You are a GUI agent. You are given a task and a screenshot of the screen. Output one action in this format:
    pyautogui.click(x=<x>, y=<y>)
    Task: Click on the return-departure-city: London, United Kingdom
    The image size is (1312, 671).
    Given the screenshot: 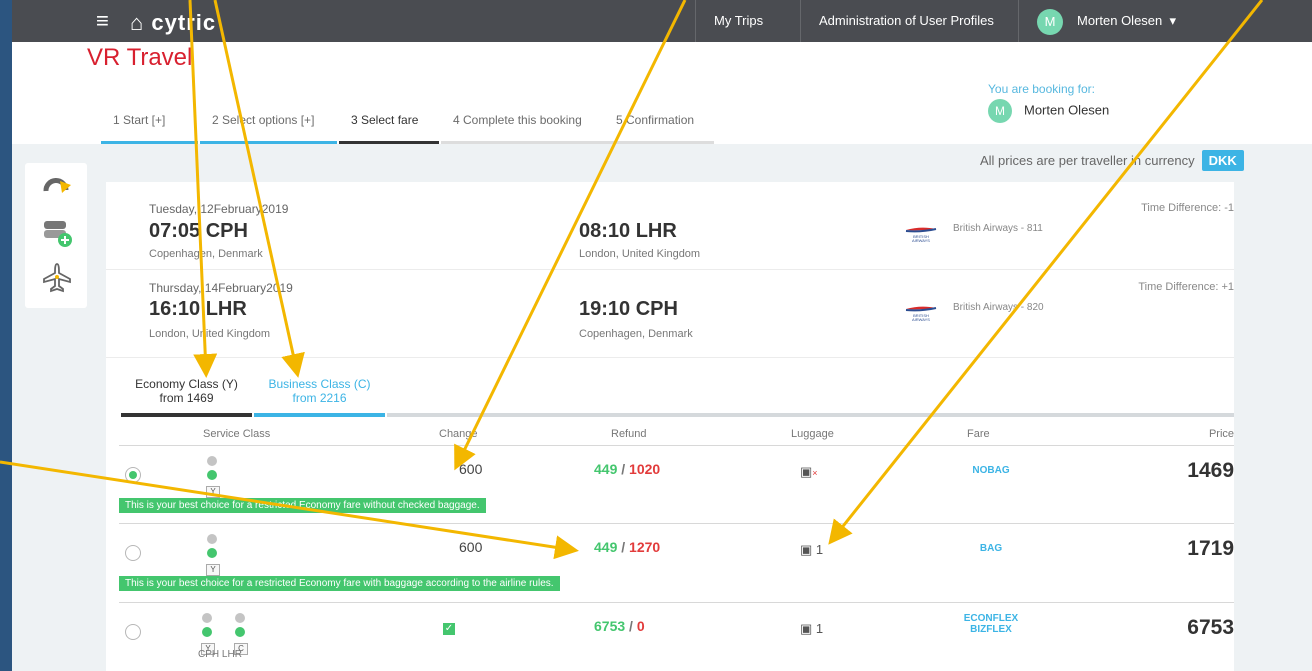 What is the action you would take?
    pyautogui.click(x=210, y=334)
    